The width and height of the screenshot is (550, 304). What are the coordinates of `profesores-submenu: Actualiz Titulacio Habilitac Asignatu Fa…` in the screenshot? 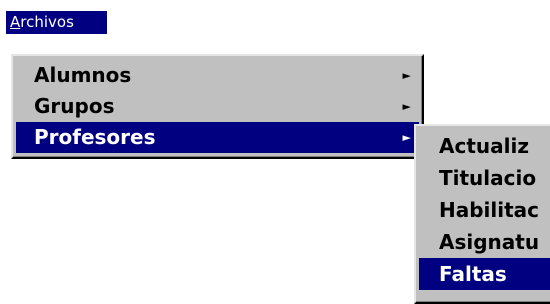 It's located at (482, 214).